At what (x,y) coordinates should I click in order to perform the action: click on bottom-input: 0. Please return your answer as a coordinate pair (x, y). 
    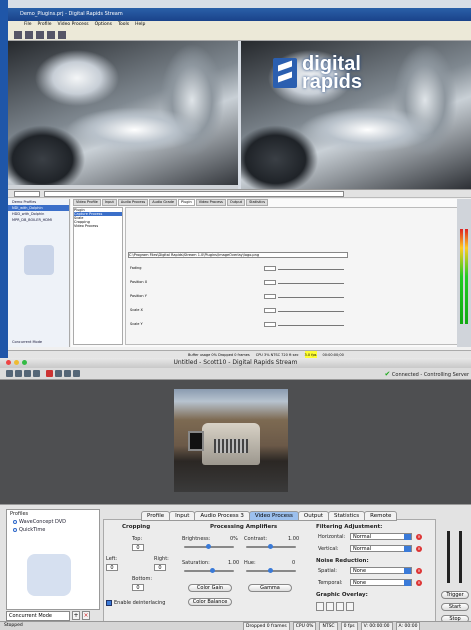
    Looking at the image, I should click on (138, 587).